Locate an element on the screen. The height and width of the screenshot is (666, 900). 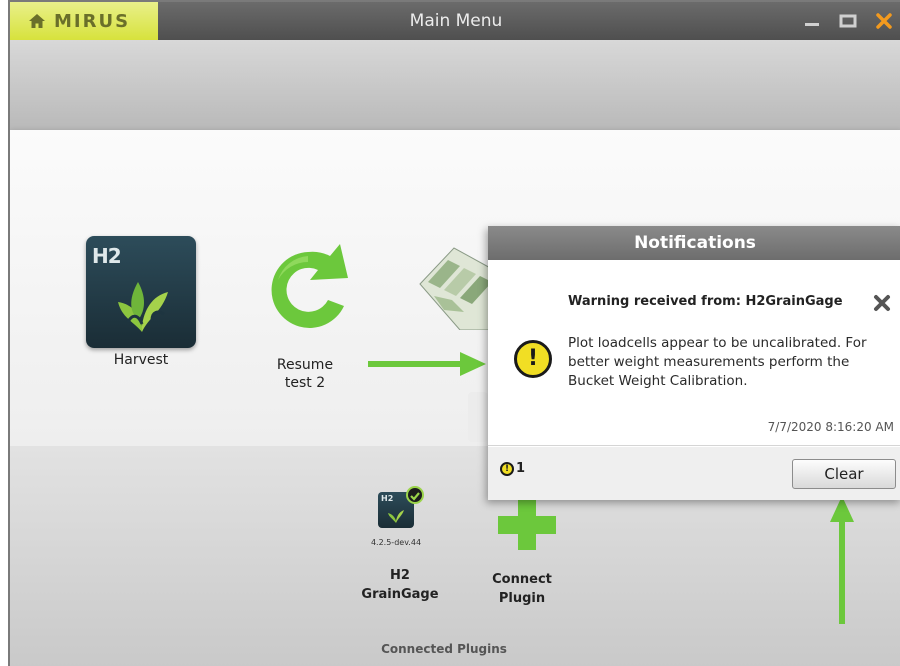
refresh-icon is located at coordinates (309, 286).